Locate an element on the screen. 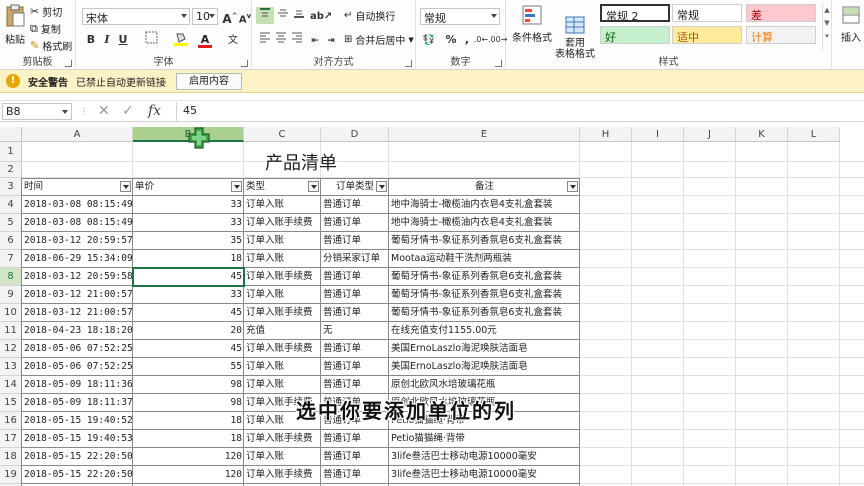 This screenshot has height=486, width=864. row-header-2: 2 is located at coordinates (11, 170).